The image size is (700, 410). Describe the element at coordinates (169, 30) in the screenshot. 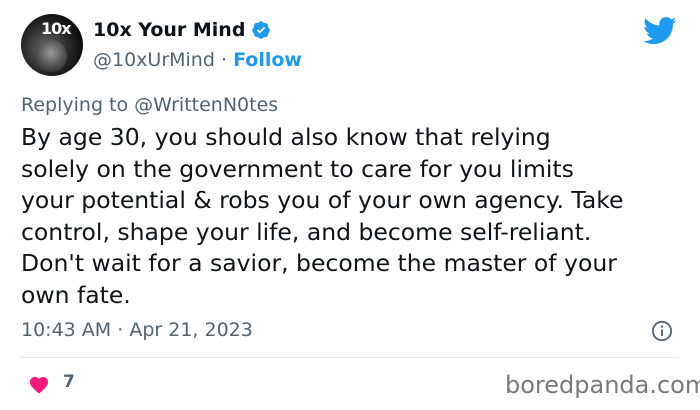

I see `display-name: 10x Your Mind` at that location.